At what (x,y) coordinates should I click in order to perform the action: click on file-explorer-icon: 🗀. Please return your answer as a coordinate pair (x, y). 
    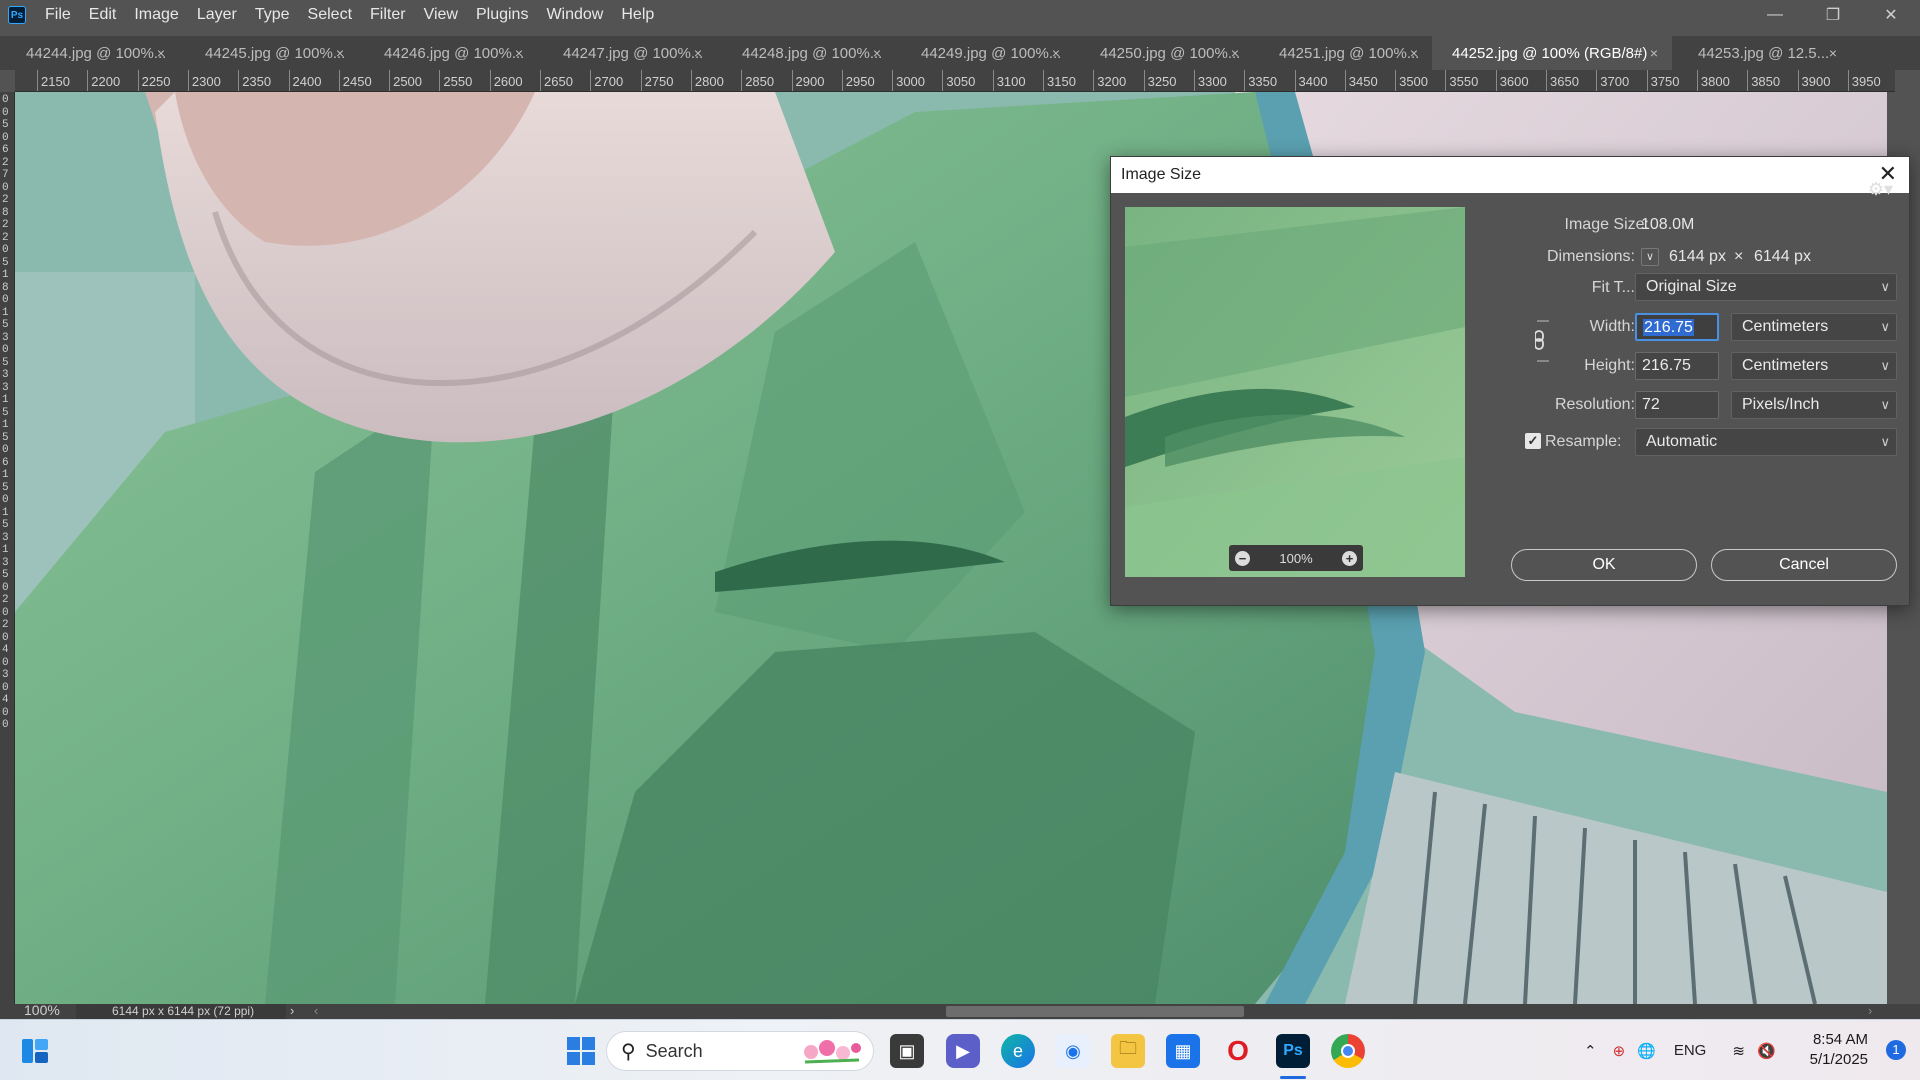
    Looking at the image, I should click on (1128, 1051).